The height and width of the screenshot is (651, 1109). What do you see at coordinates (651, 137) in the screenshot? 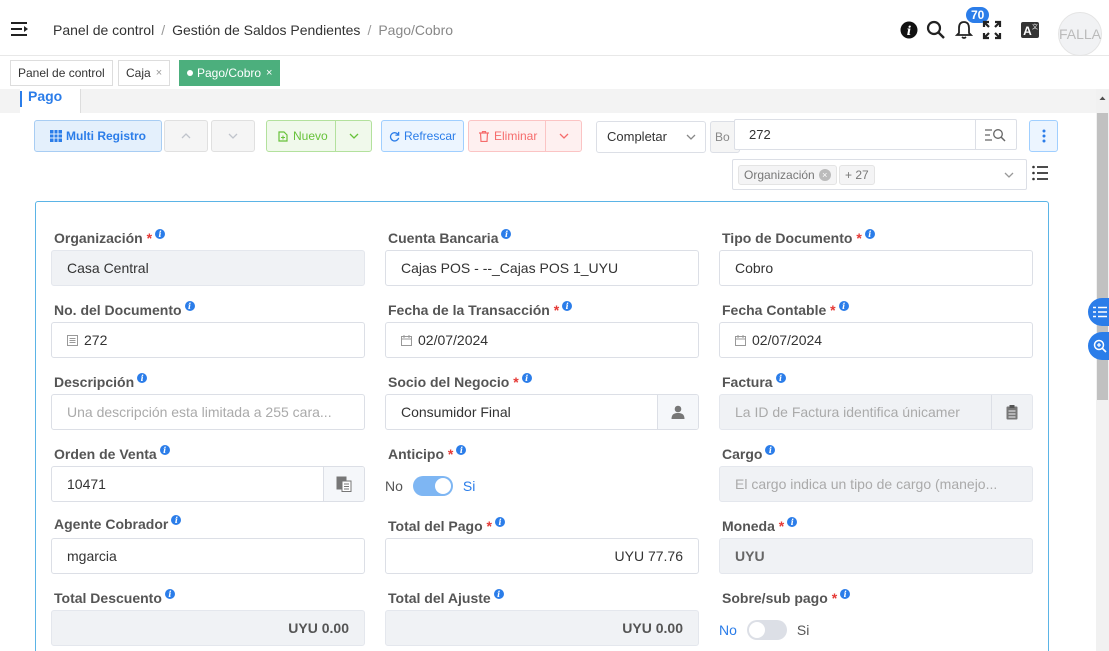
I see `document-action-select: Completar` at bounding box center [651, 137].